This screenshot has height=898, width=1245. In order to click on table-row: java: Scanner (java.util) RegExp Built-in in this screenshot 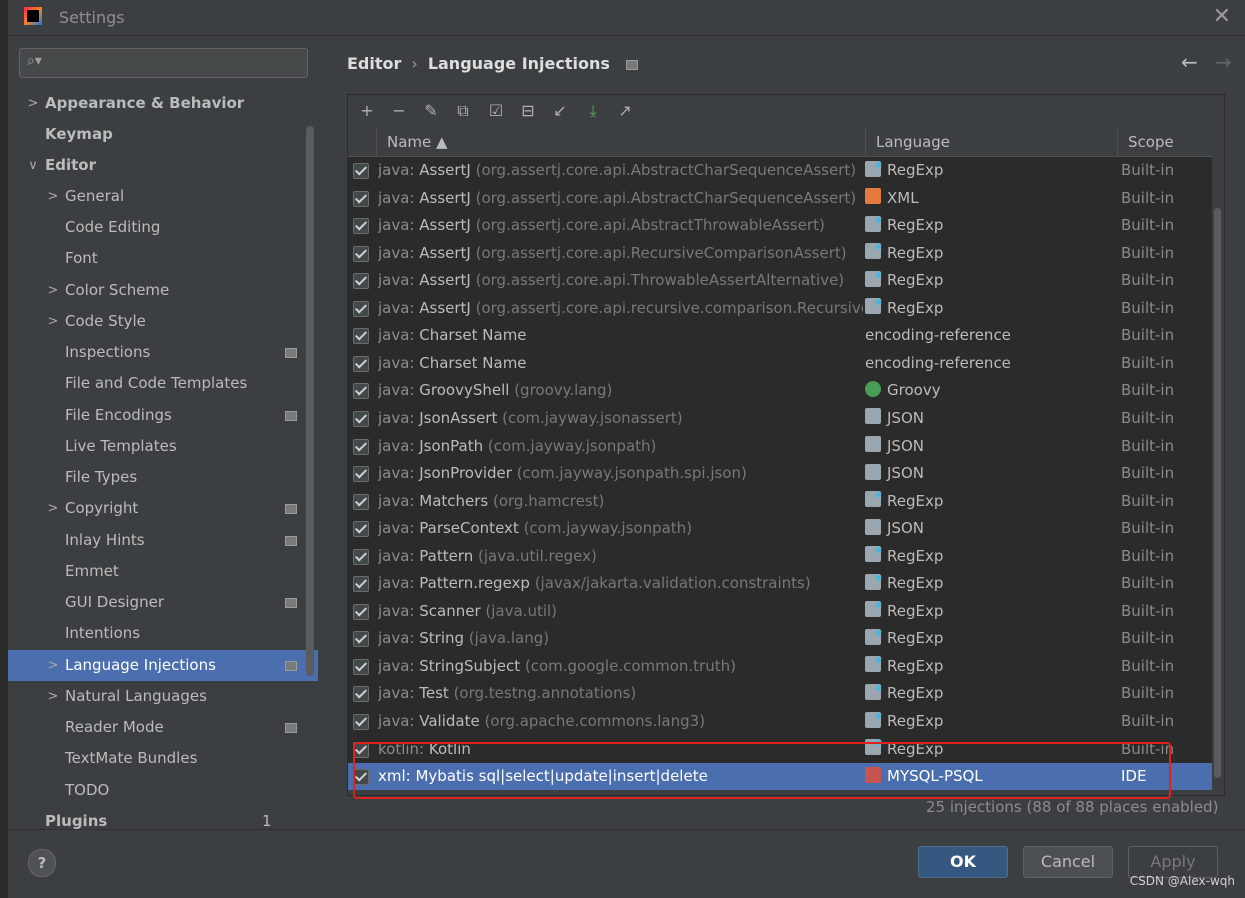, I will do `click(780, 610)`.